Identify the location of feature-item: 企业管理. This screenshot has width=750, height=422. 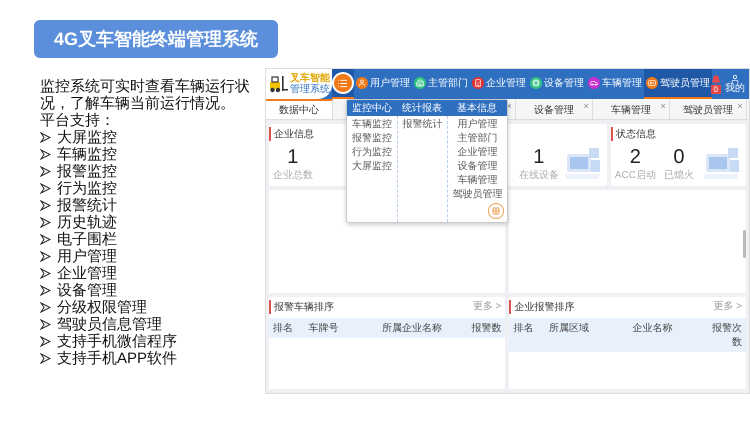
(87, 273).